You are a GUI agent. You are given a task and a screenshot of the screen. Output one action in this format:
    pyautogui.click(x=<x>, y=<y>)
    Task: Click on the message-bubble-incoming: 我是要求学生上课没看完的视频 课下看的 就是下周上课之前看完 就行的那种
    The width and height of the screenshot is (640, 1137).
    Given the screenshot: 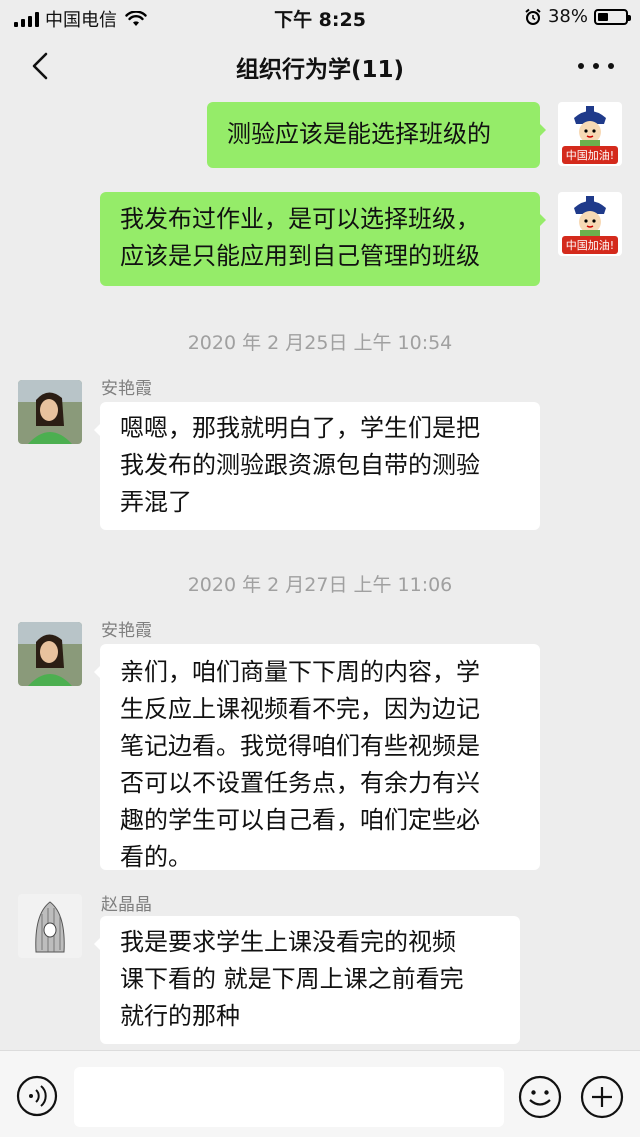 What is the action you would take?
    pyautogui.click(x=307, y=980)
    